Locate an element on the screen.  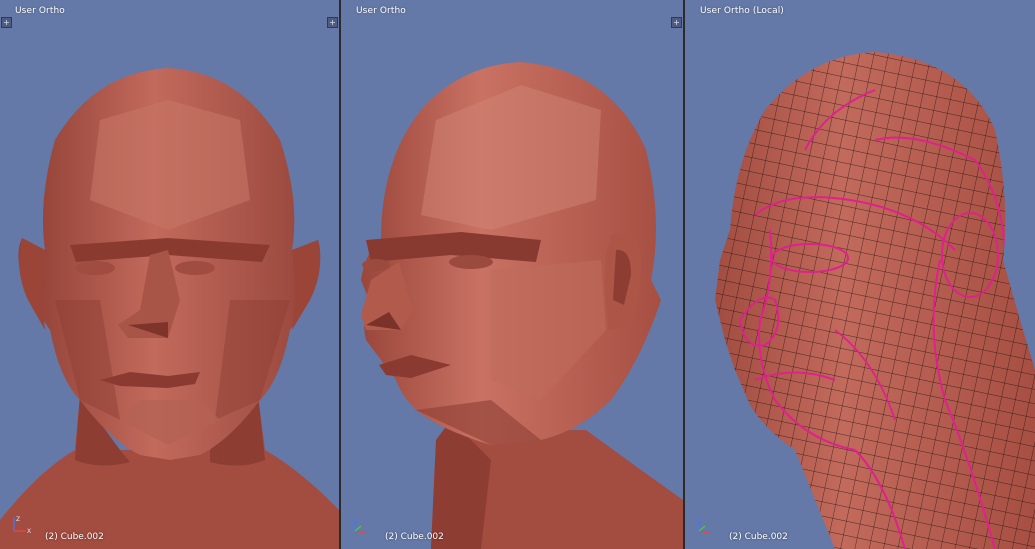
svg-text: X is located at coordinates (29, 531).